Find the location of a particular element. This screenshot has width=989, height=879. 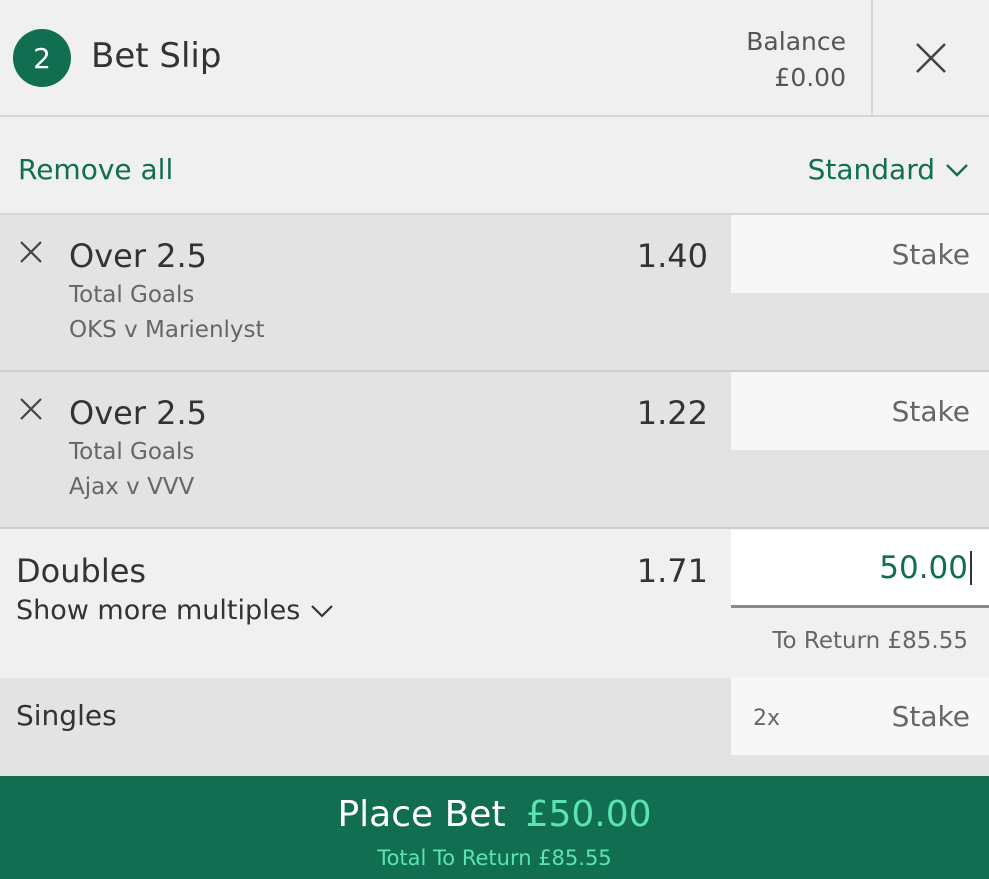

balance-label: Balance is located at coordinates (796, 41).